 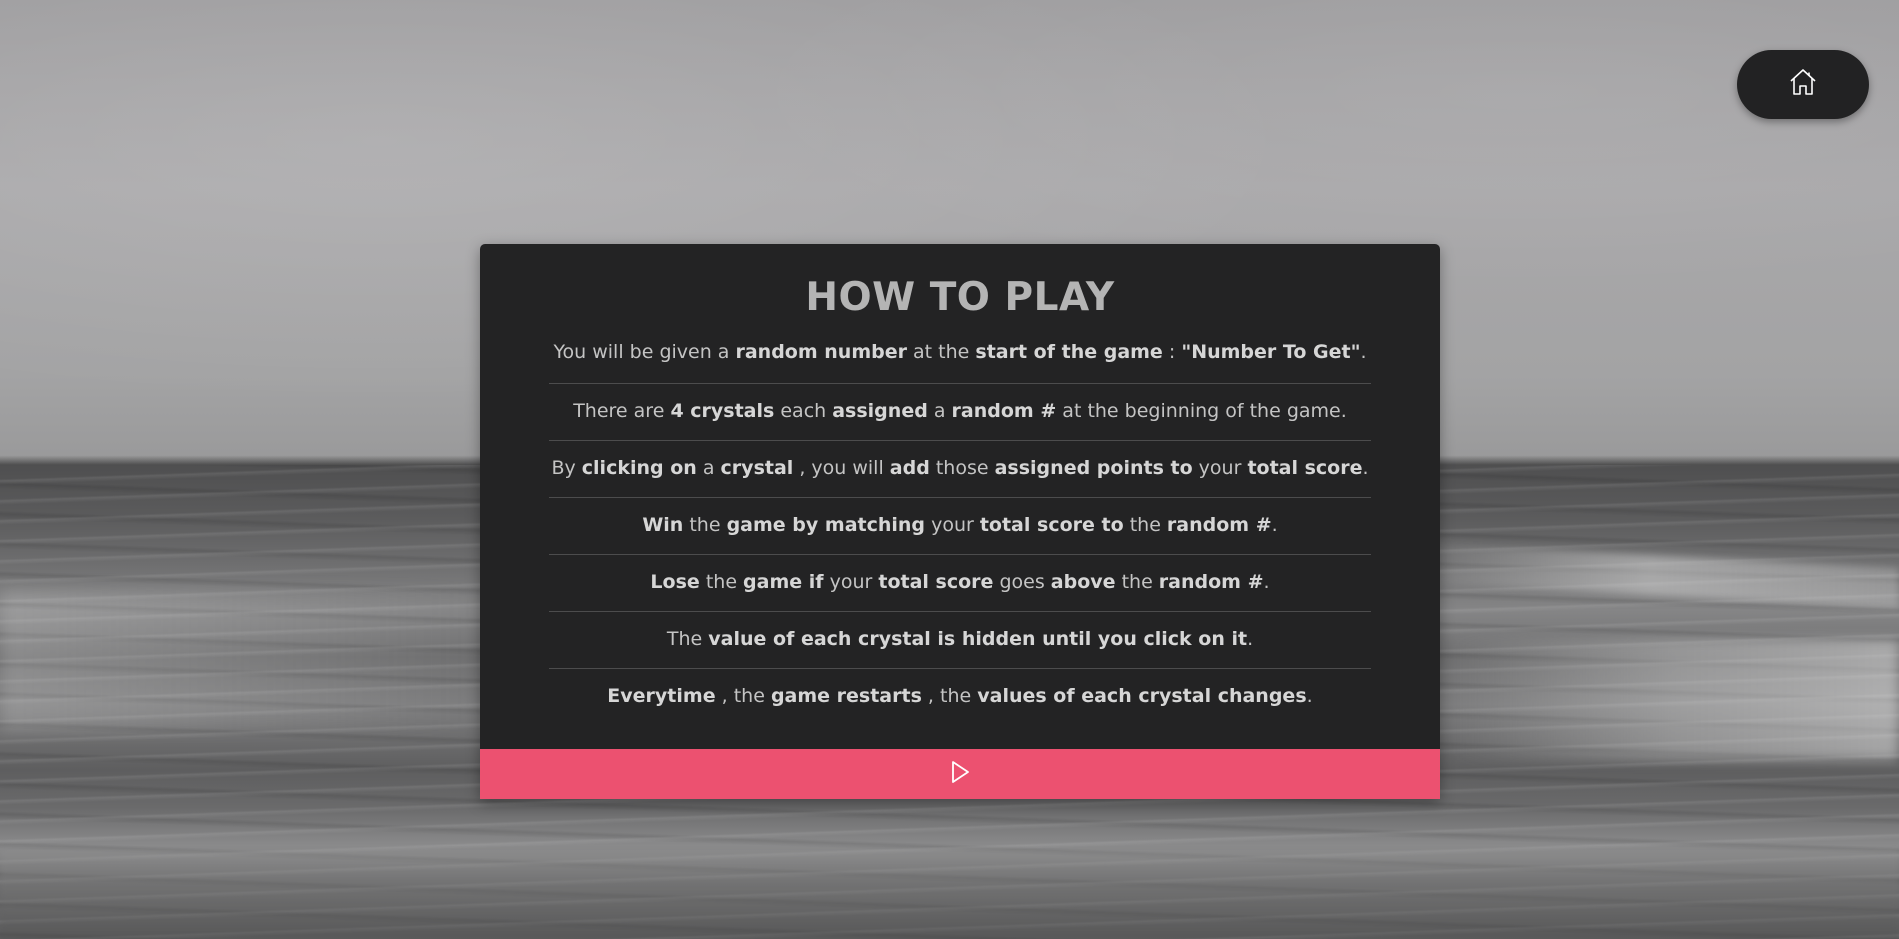 I want to click on rule-text: goes, so click(x=1022, y=582).